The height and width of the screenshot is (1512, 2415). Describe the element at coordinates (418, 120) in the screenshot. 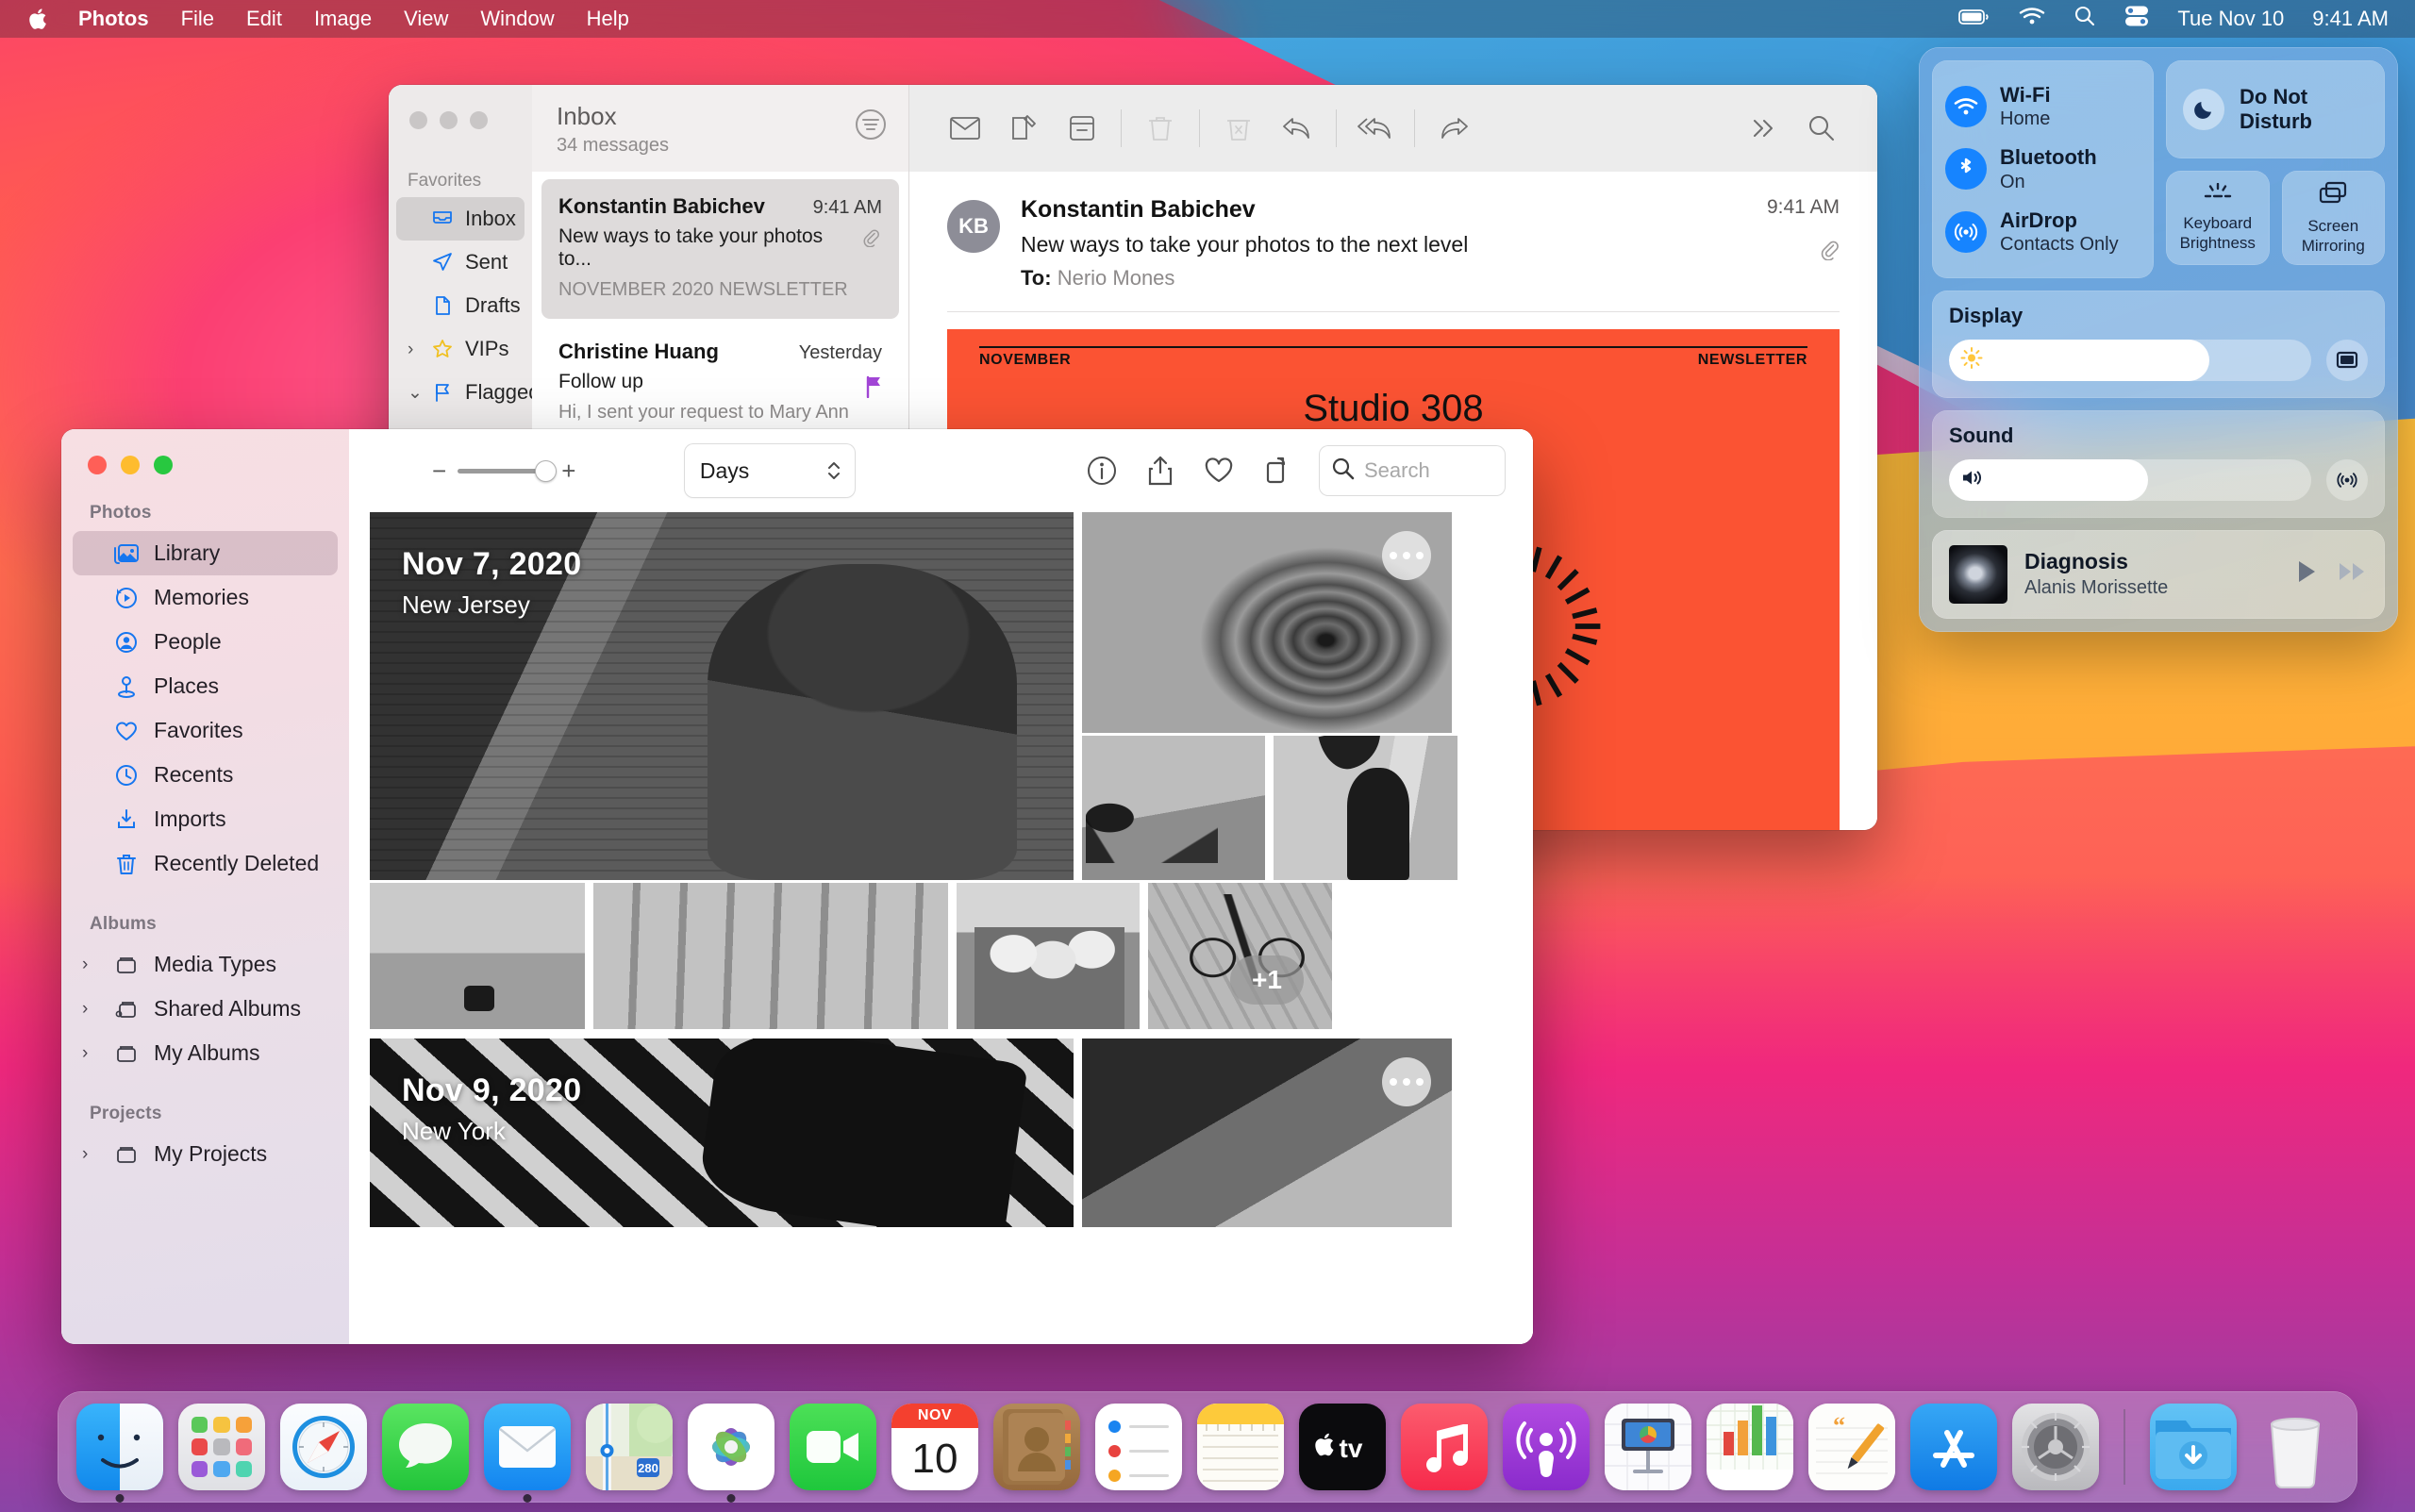

I see `mail-close-button` at that location.